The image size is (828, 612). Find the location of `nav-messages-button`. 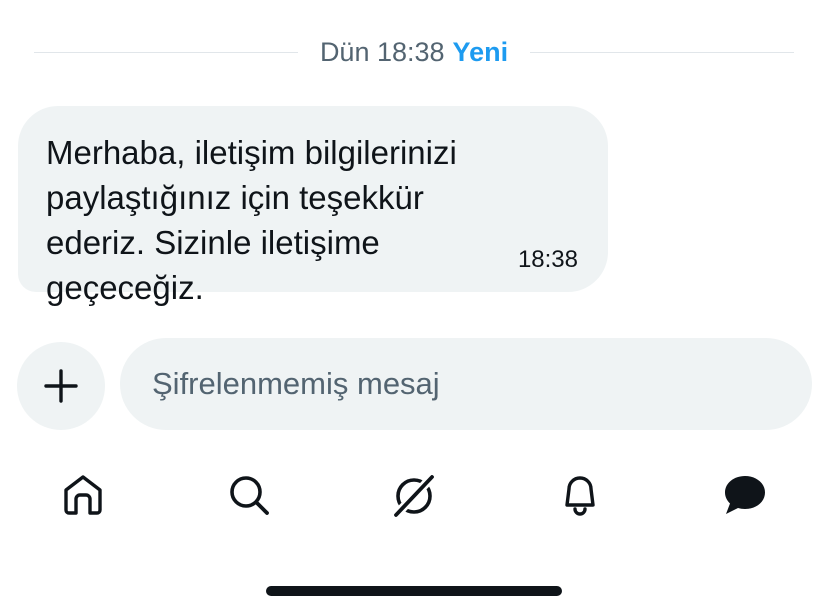

nav-messages-button is located at coordinates (745, 495).